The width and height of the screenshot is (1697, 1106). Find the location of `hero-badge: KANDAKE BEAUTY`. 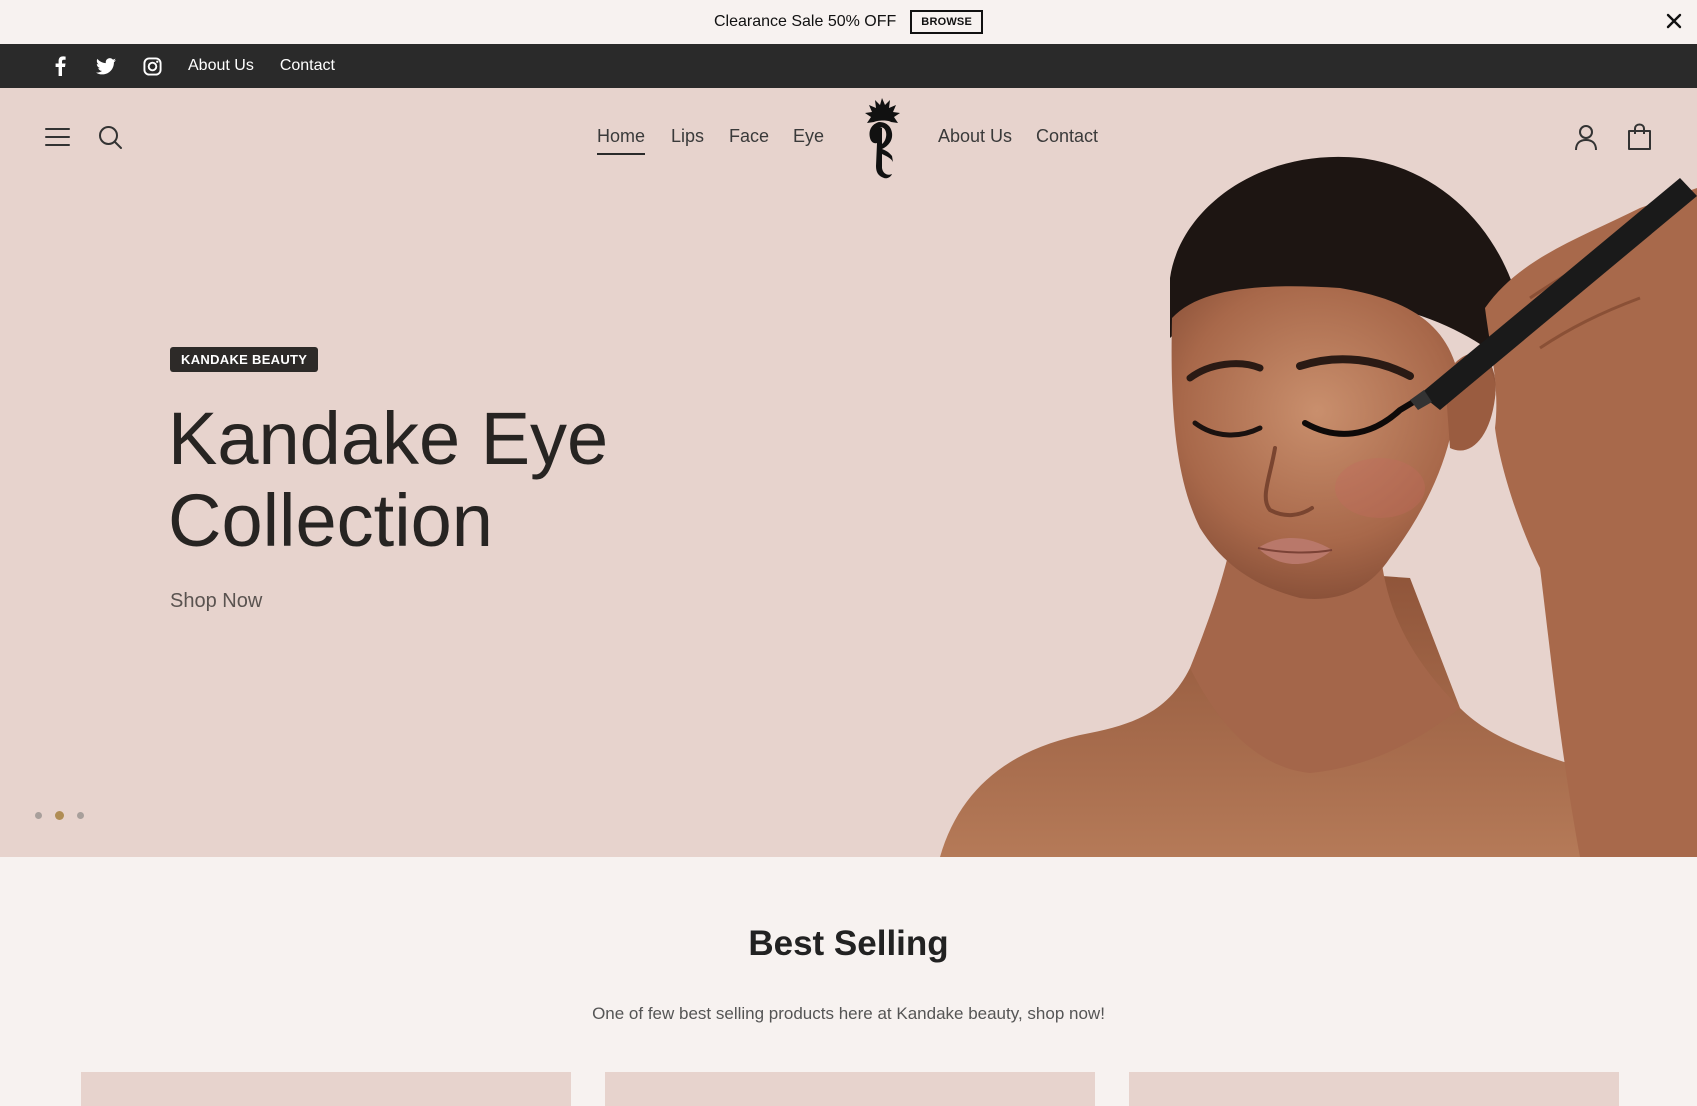

hero-badge: KANDAKE BEAUTY is located at coordinates (244, 359).